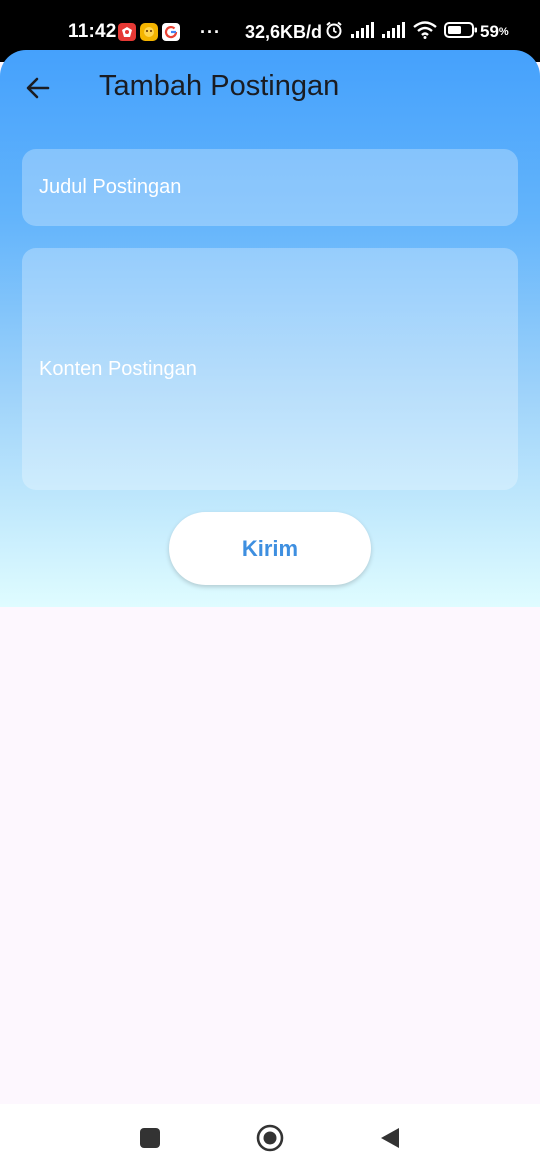  Describe the element at coordinates (278, 187) in the screenshot. I see `title-input` at that location.